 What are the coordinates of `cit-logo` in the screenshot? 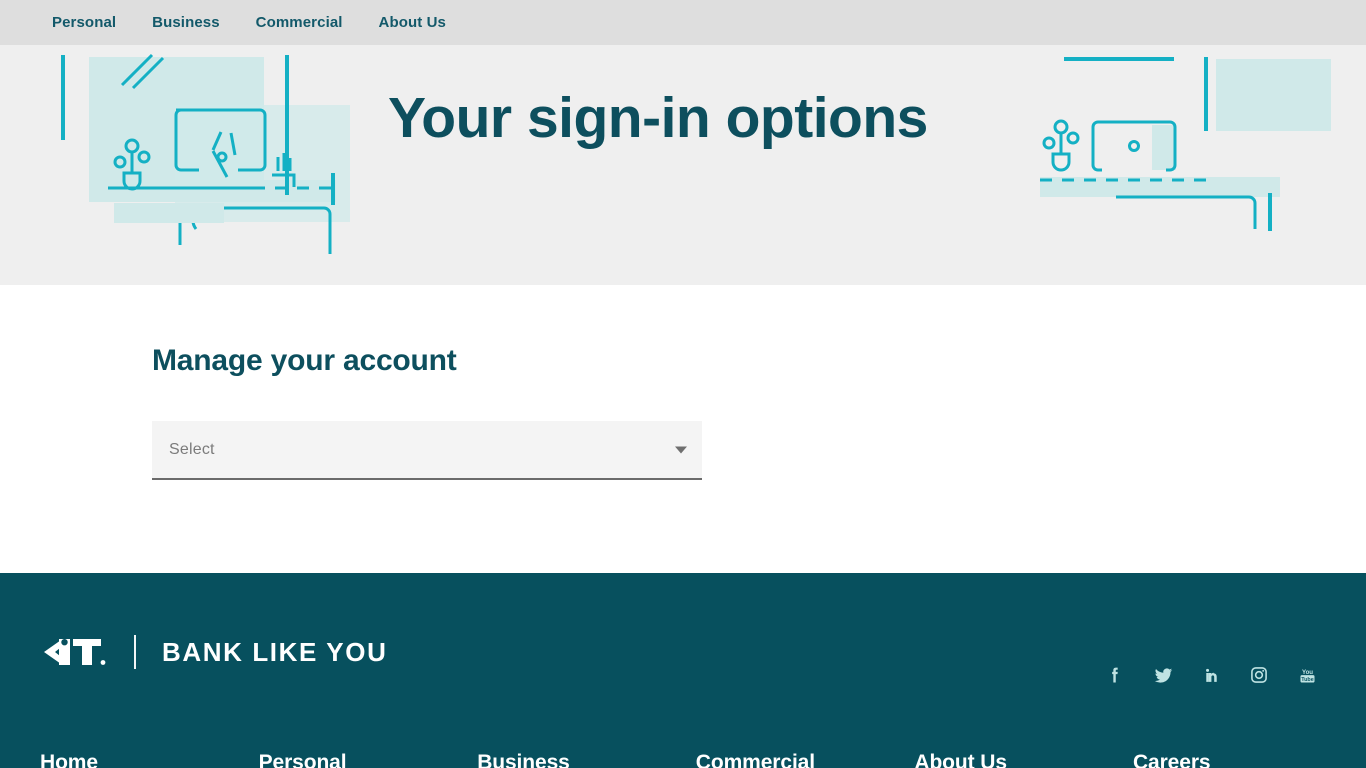 It's located at (75, 652).